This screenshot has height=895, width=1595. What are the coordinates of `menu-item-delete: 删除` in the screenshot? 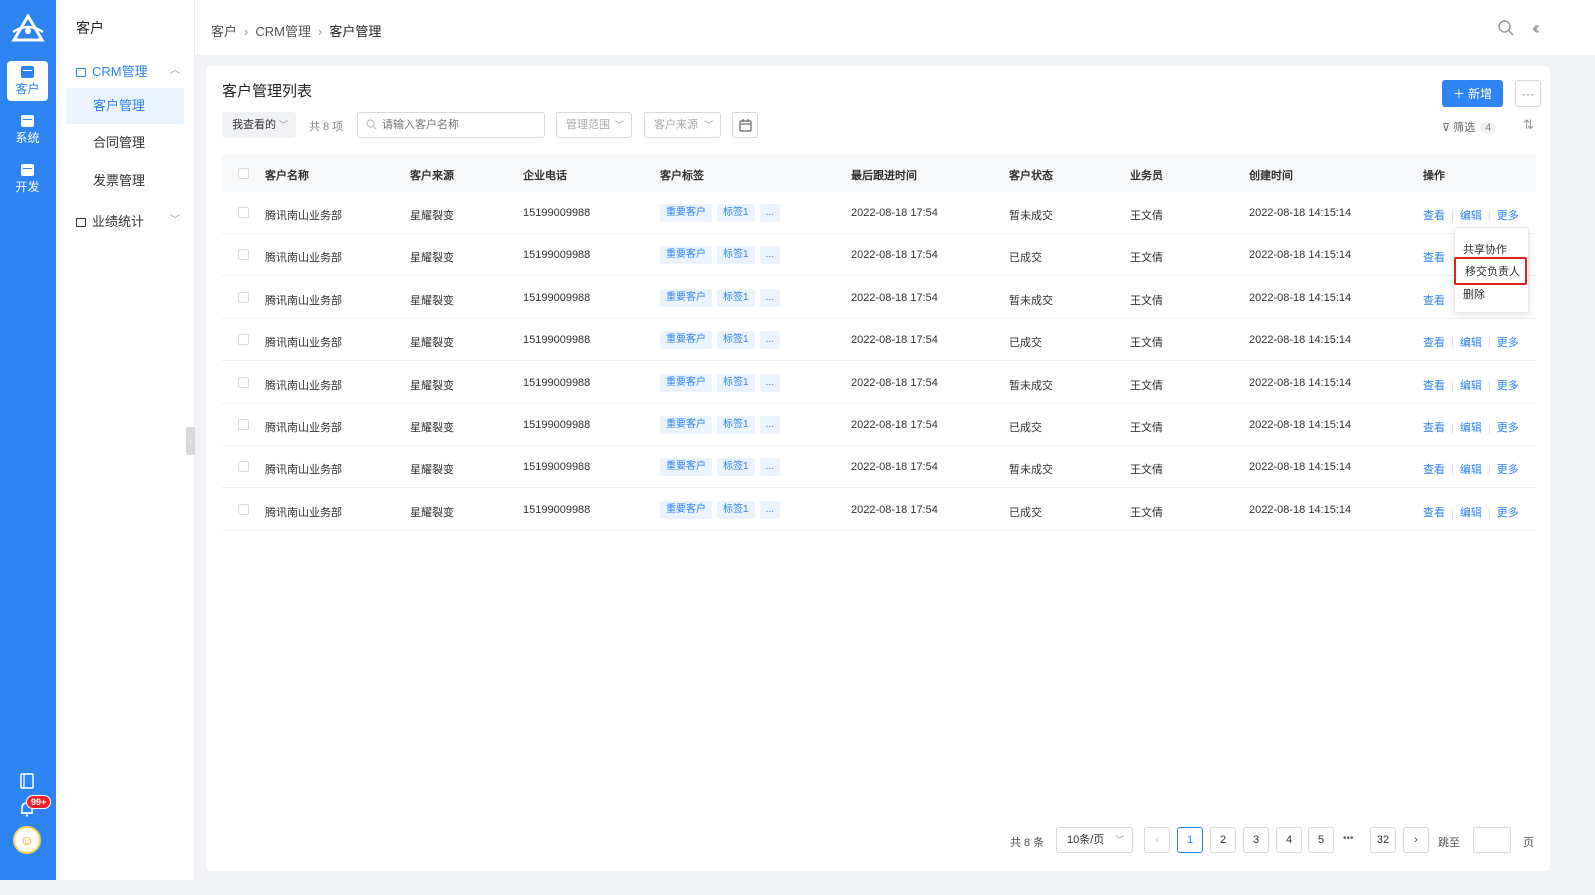 It's located at (1474, 294).